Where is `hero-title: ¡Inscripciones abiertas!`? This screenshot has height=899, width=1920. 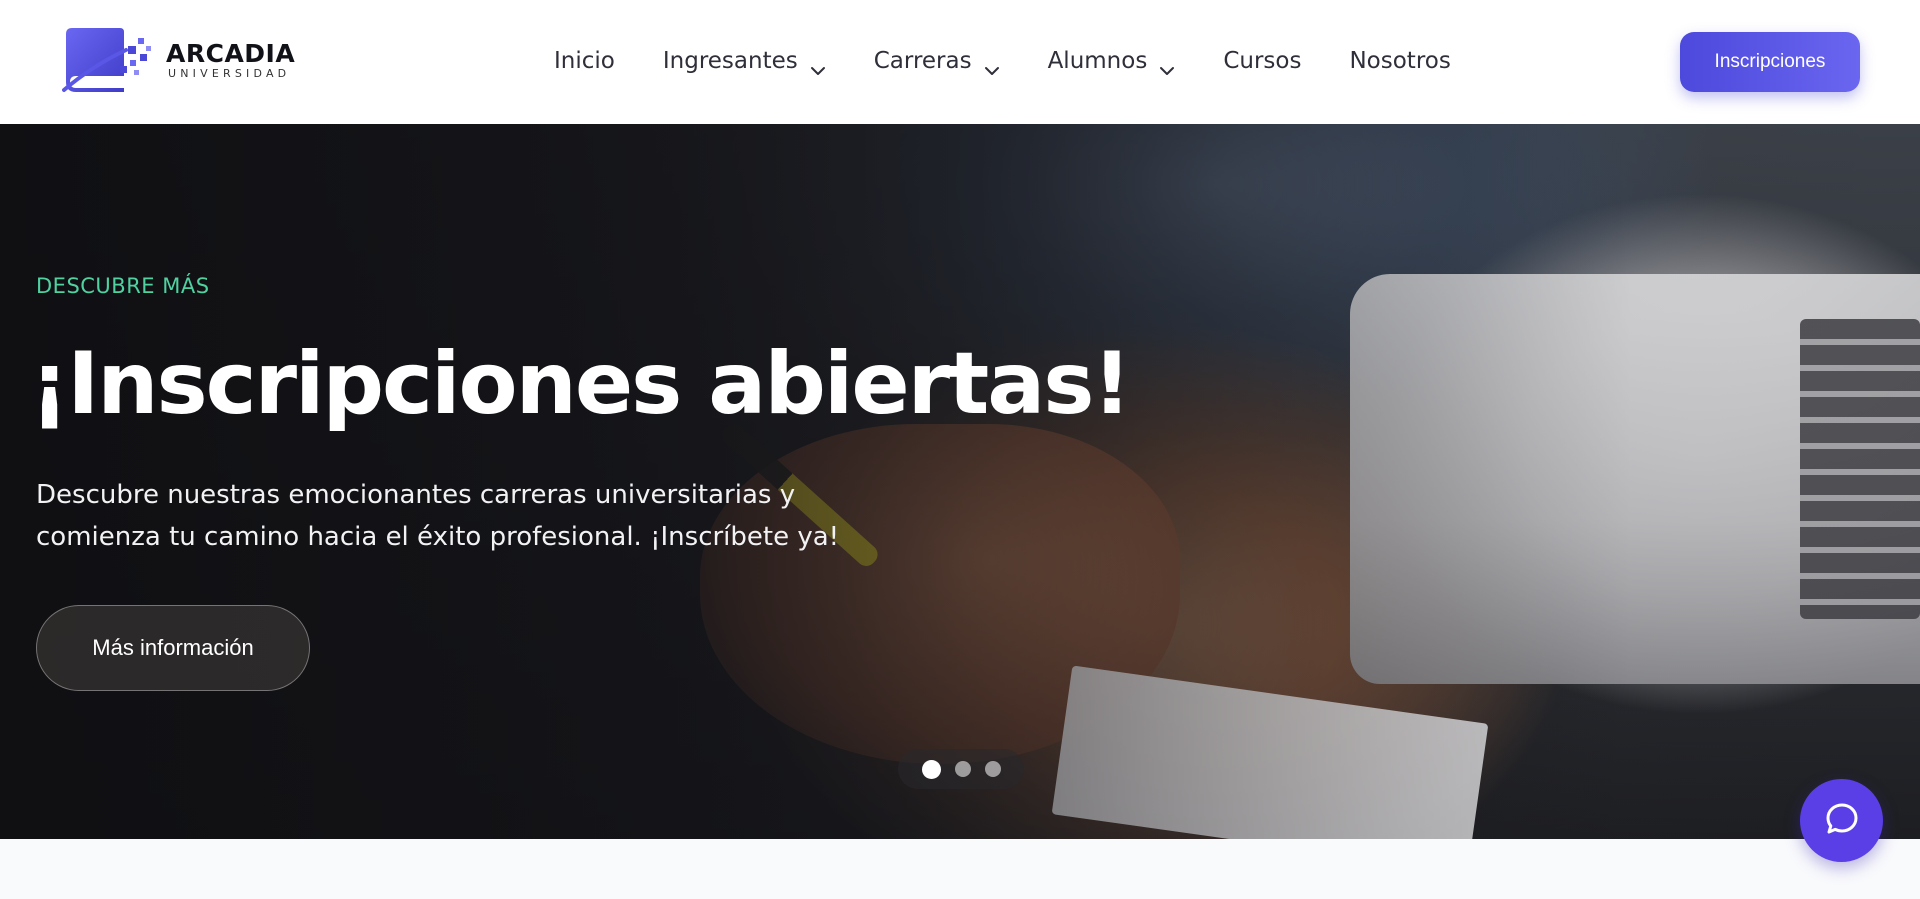
hero-title: ¡Inscripciones abiertas! is located at coordinates (581, 384).